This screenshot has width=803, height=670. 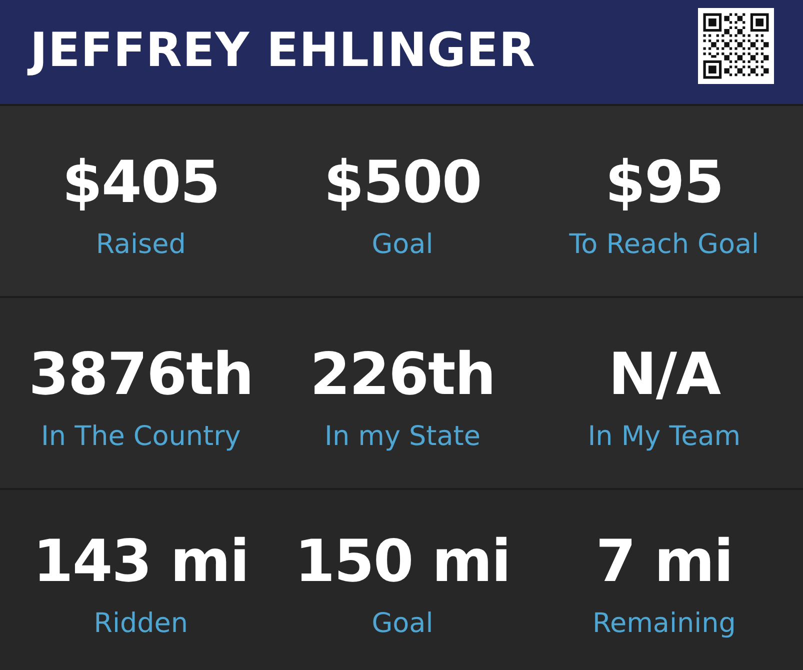 What do you see at coordinates (402, 437) in the screenshot?
I see `stat-label: In my State` at bounding box center [402, 437].